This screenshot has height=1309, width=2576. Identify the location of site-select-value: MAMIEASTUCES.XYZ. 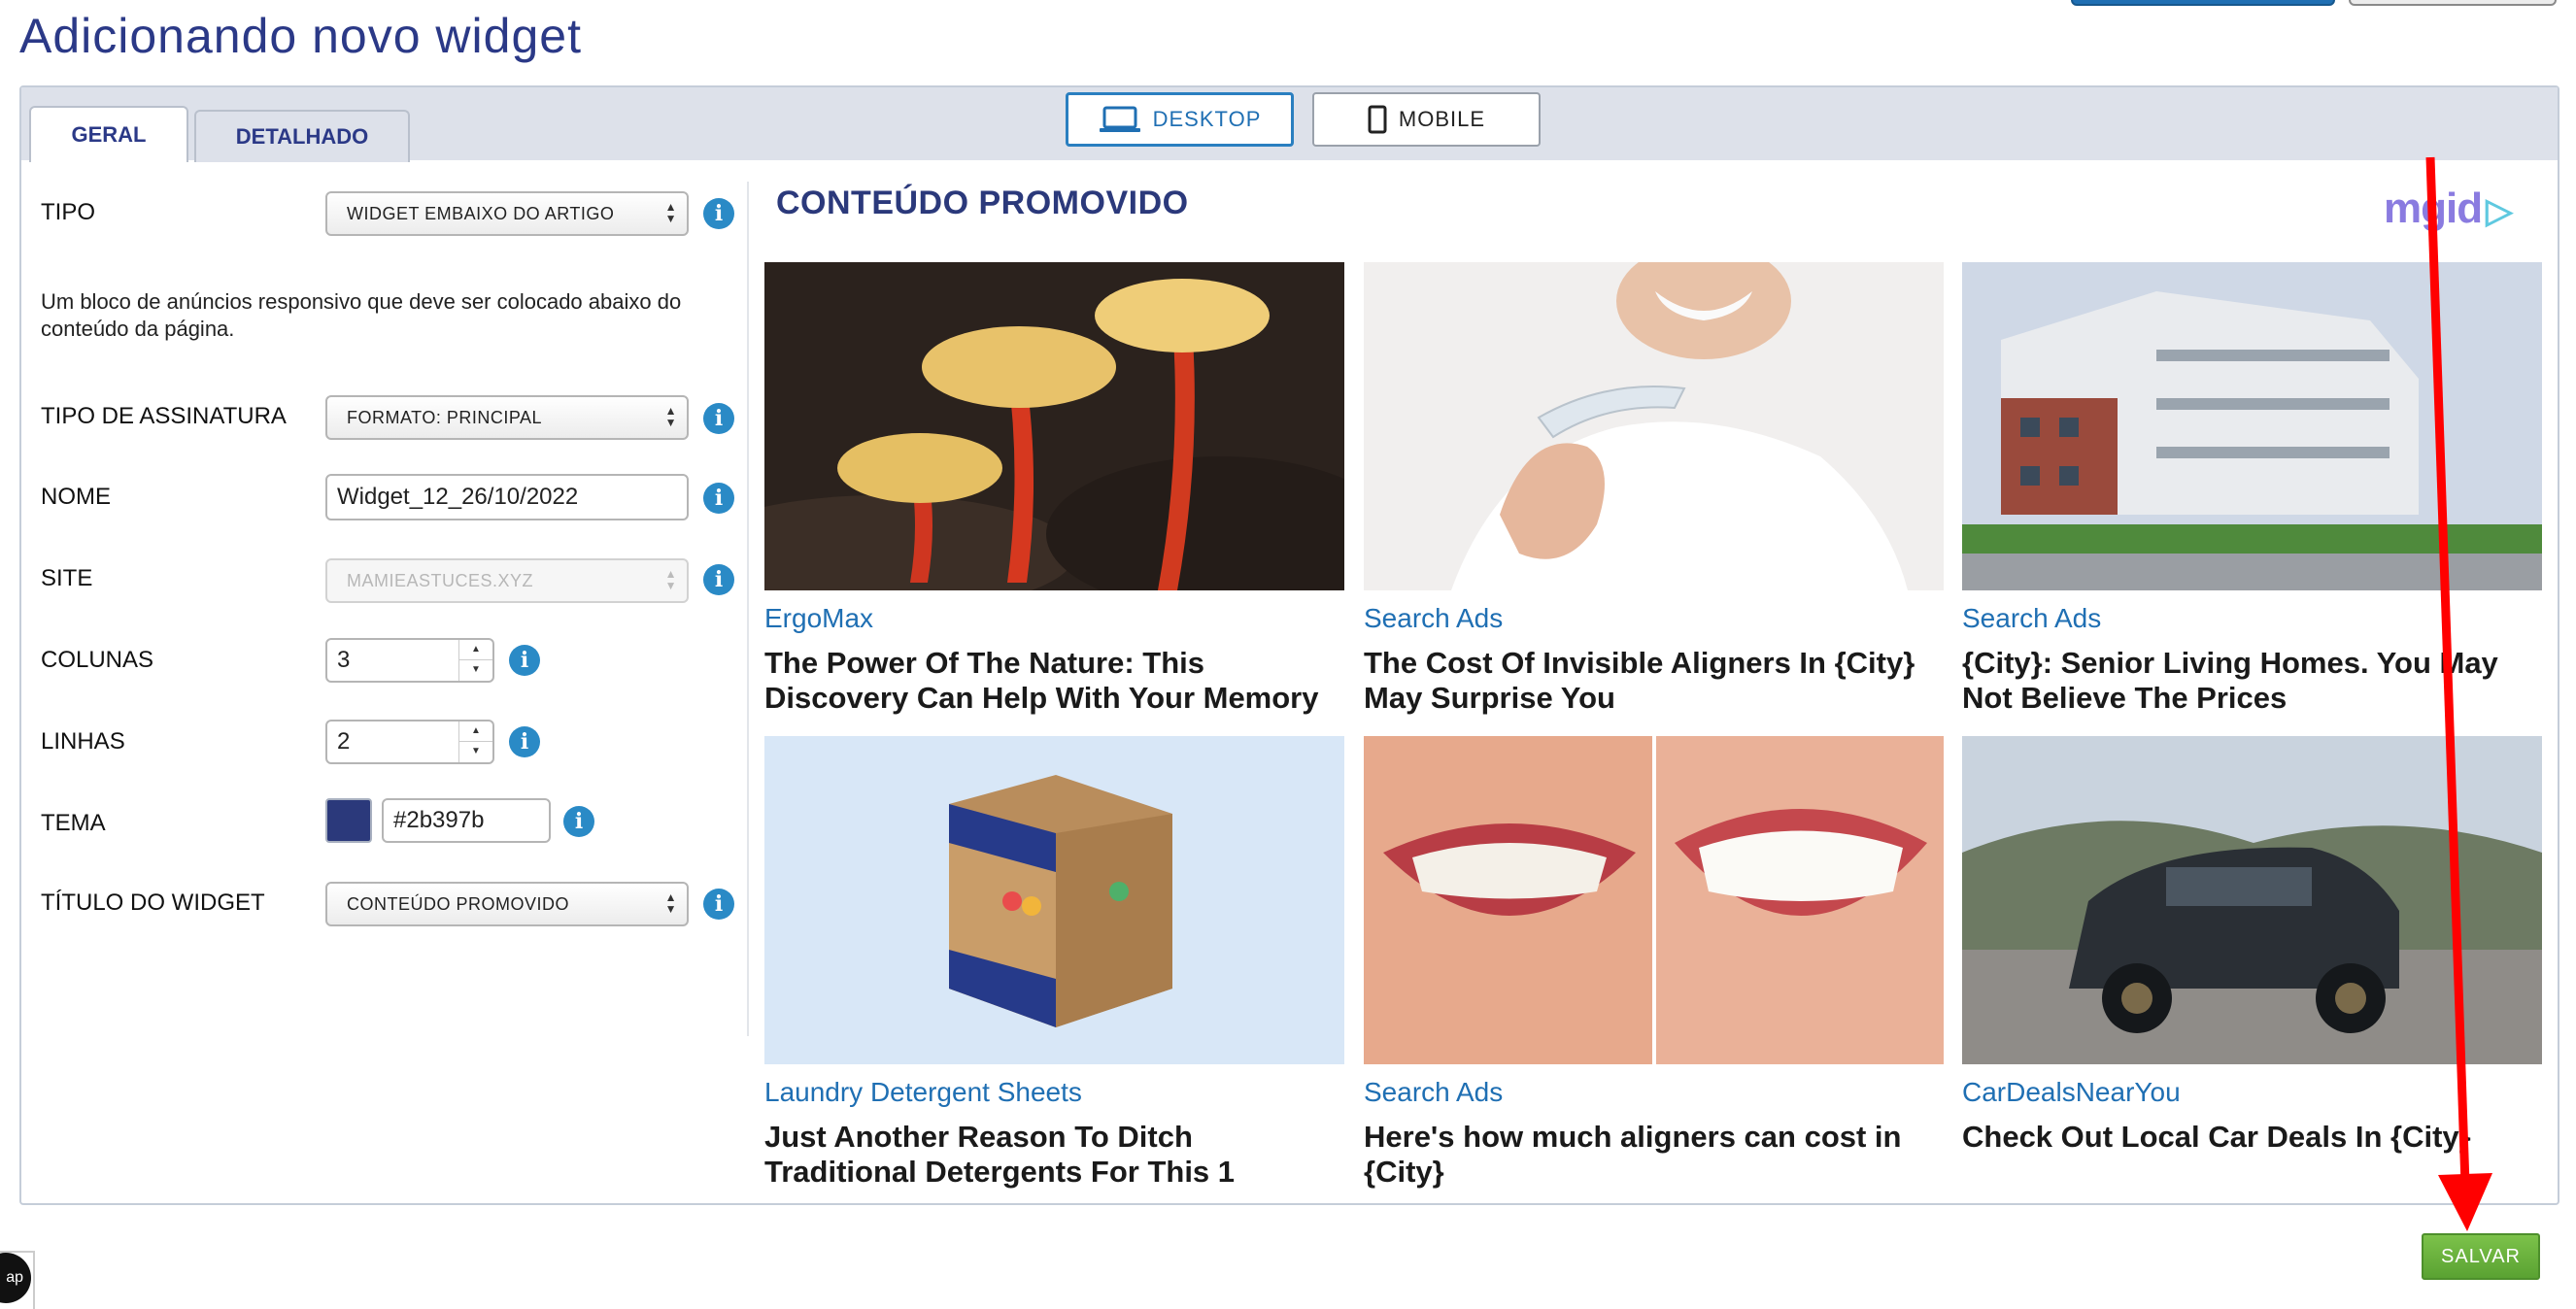
(440, 580).